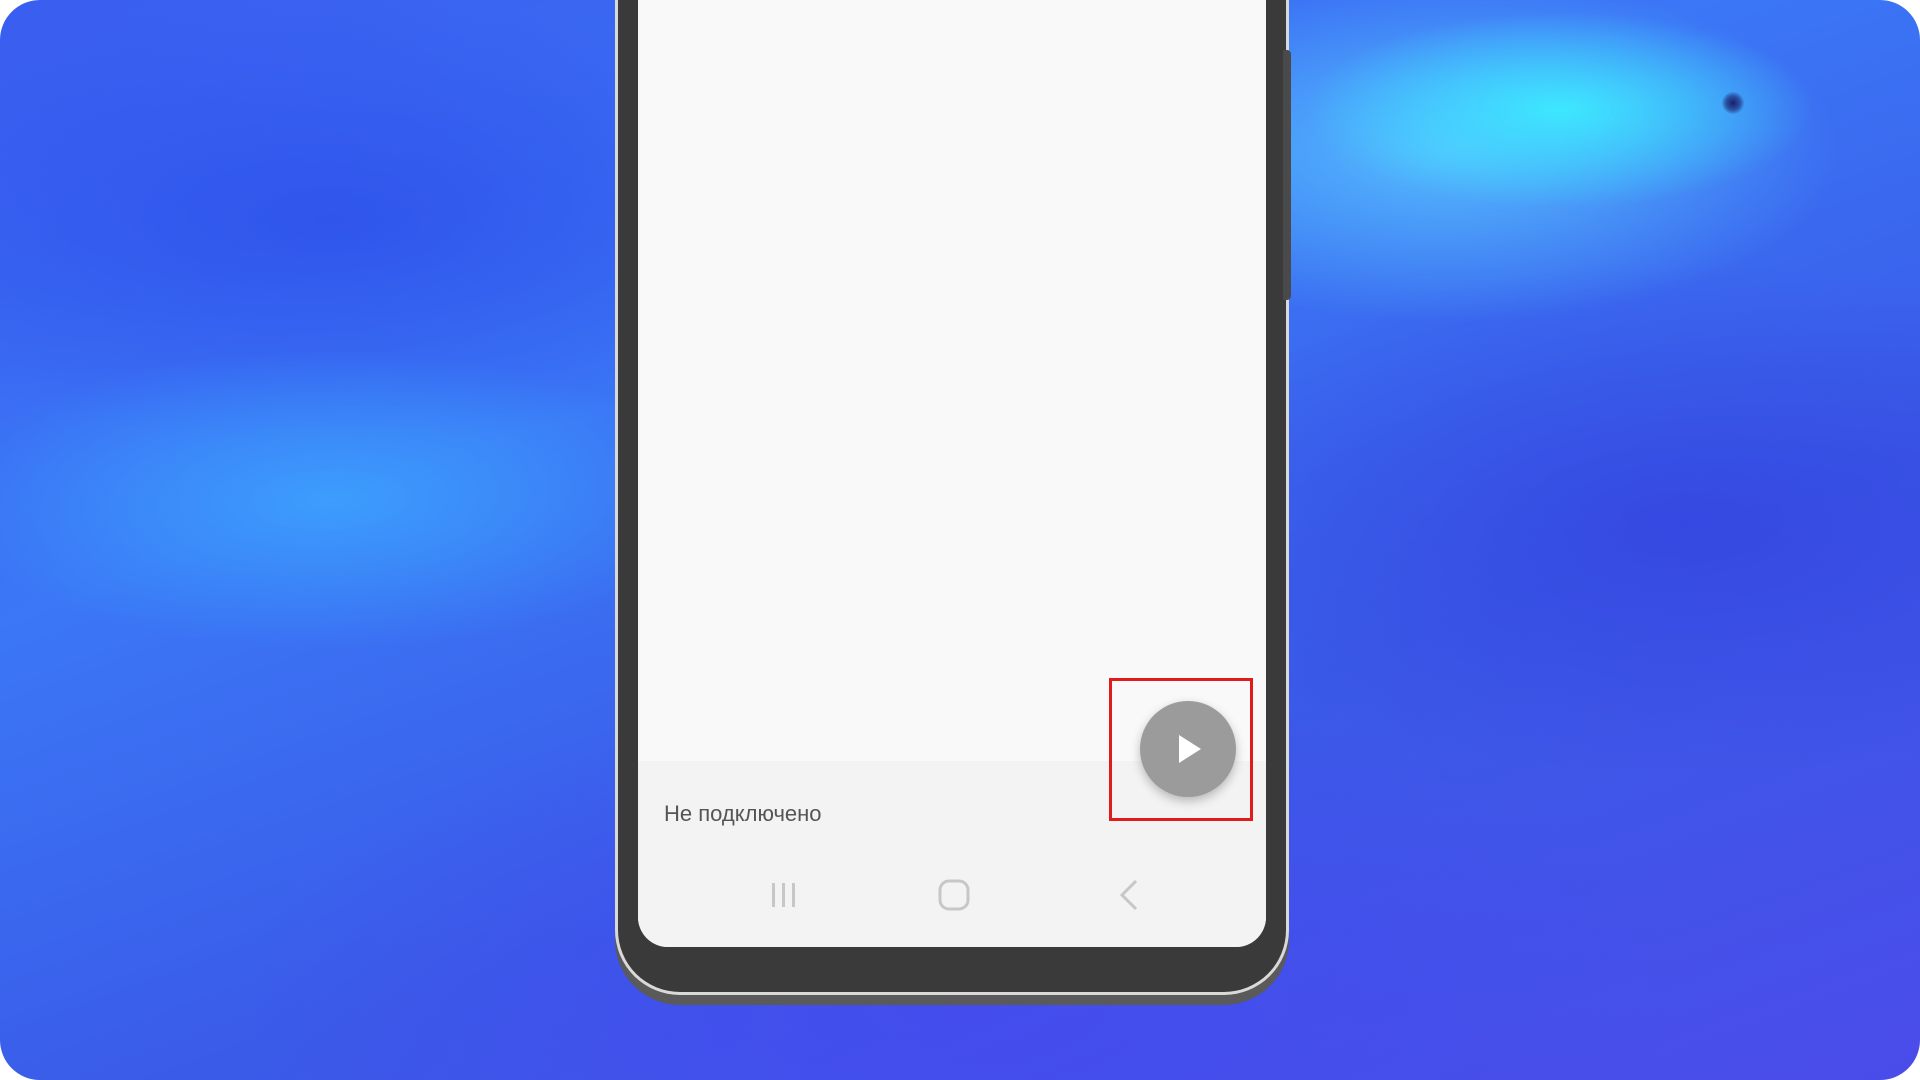 This screenshot has width=1920, height=1080. Describe the element at coordinates (743, 813) in the screenshot. I see `connection-status-label: Не подключено` at that location.